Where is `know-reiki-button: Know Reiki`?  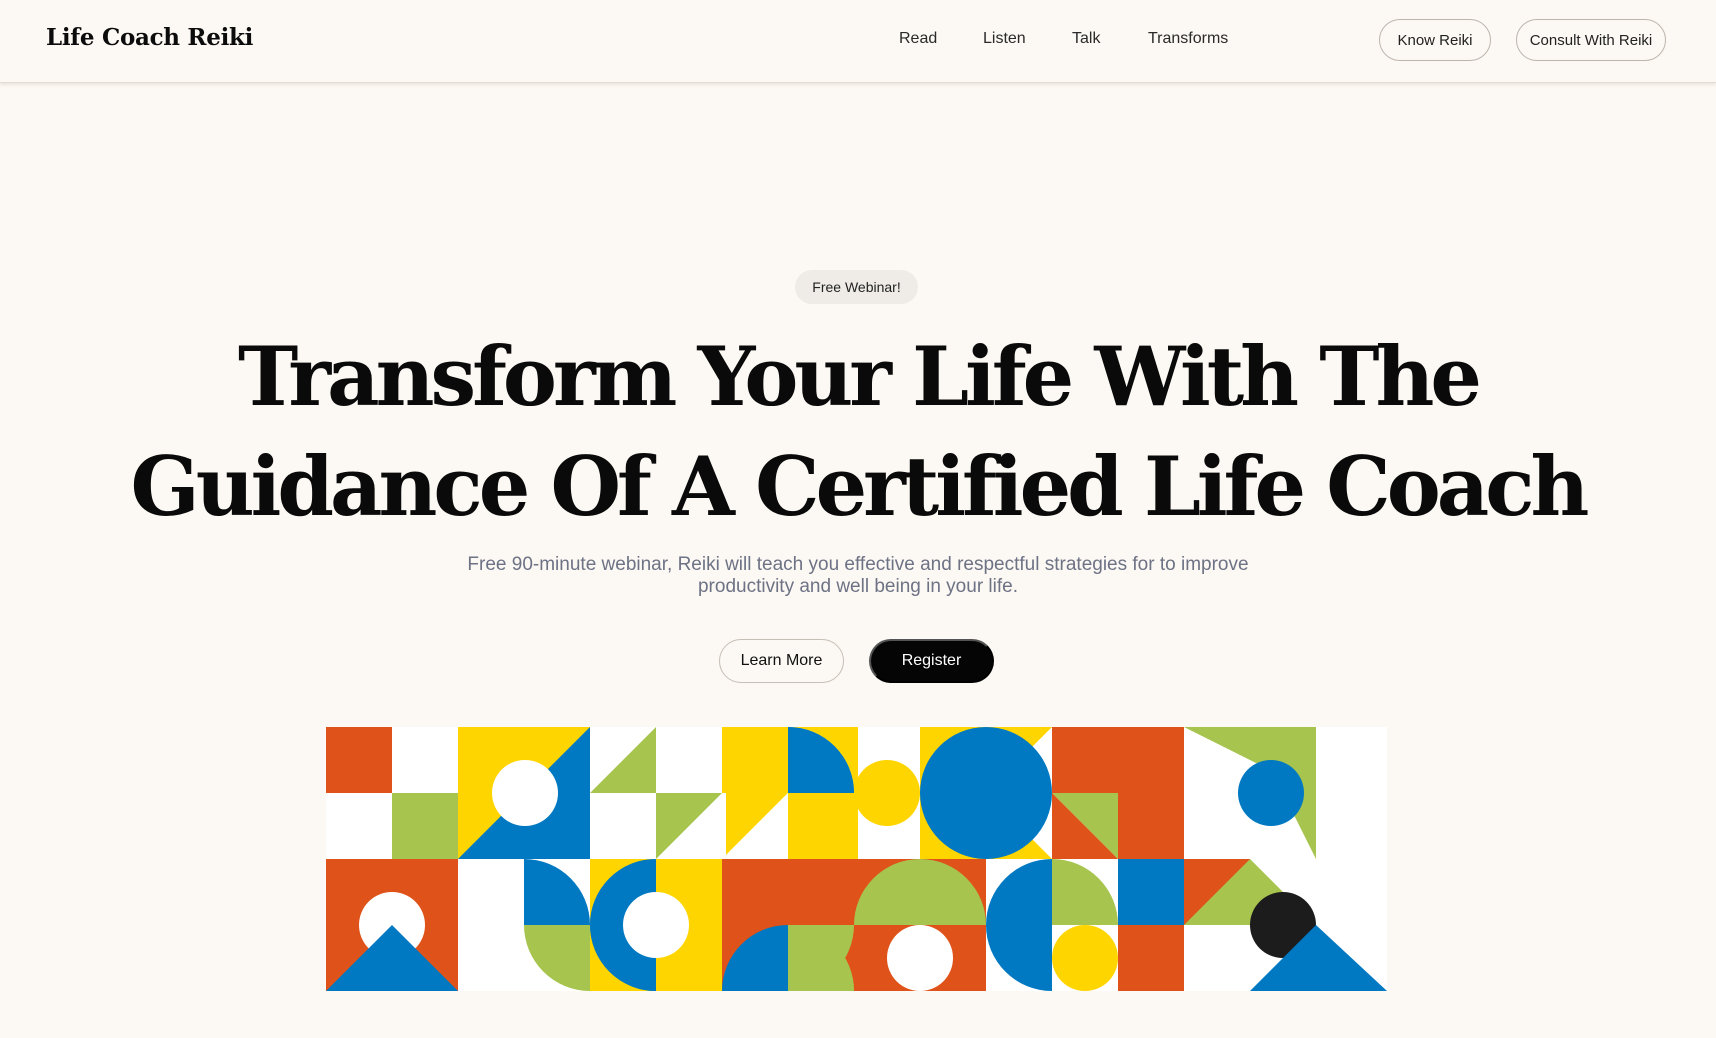 know-reiki-button: Know Reiki is located at coordinates (1435, 40).